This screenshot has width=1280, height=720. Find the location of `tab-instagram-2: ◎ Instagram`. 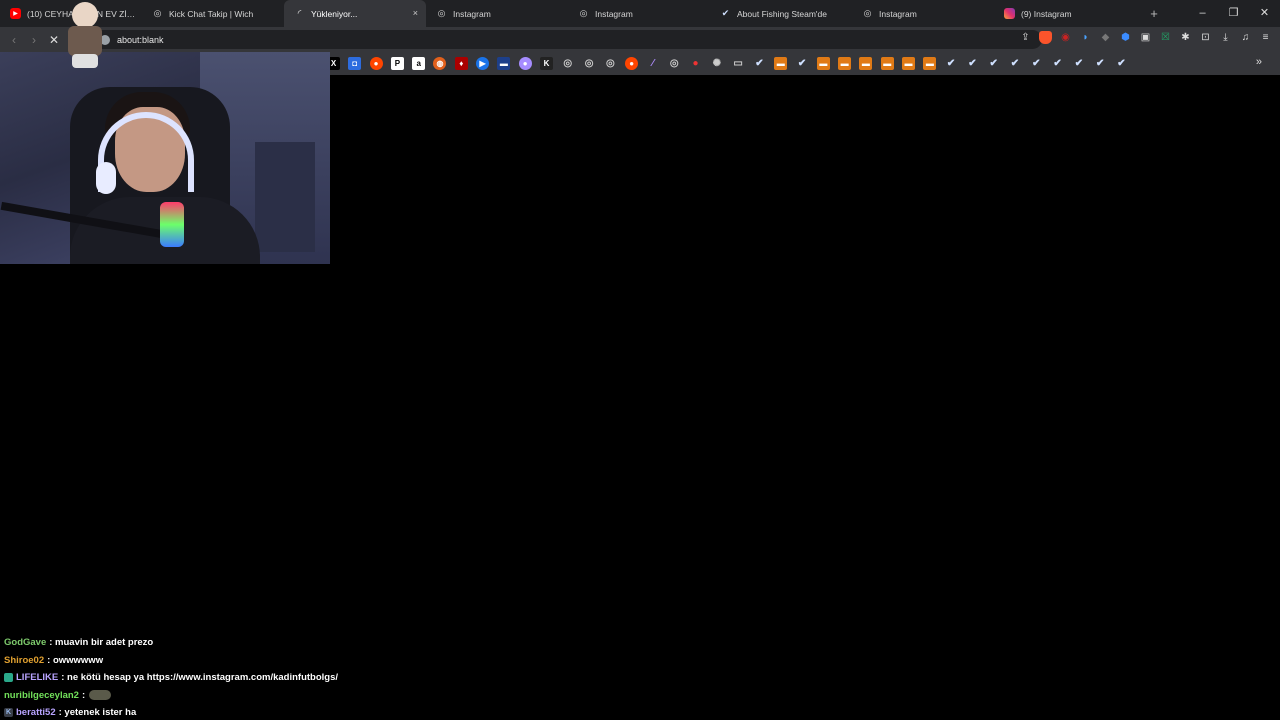

tab-instagram-2: ◎ Instagram is located at coordinates (639, 13).